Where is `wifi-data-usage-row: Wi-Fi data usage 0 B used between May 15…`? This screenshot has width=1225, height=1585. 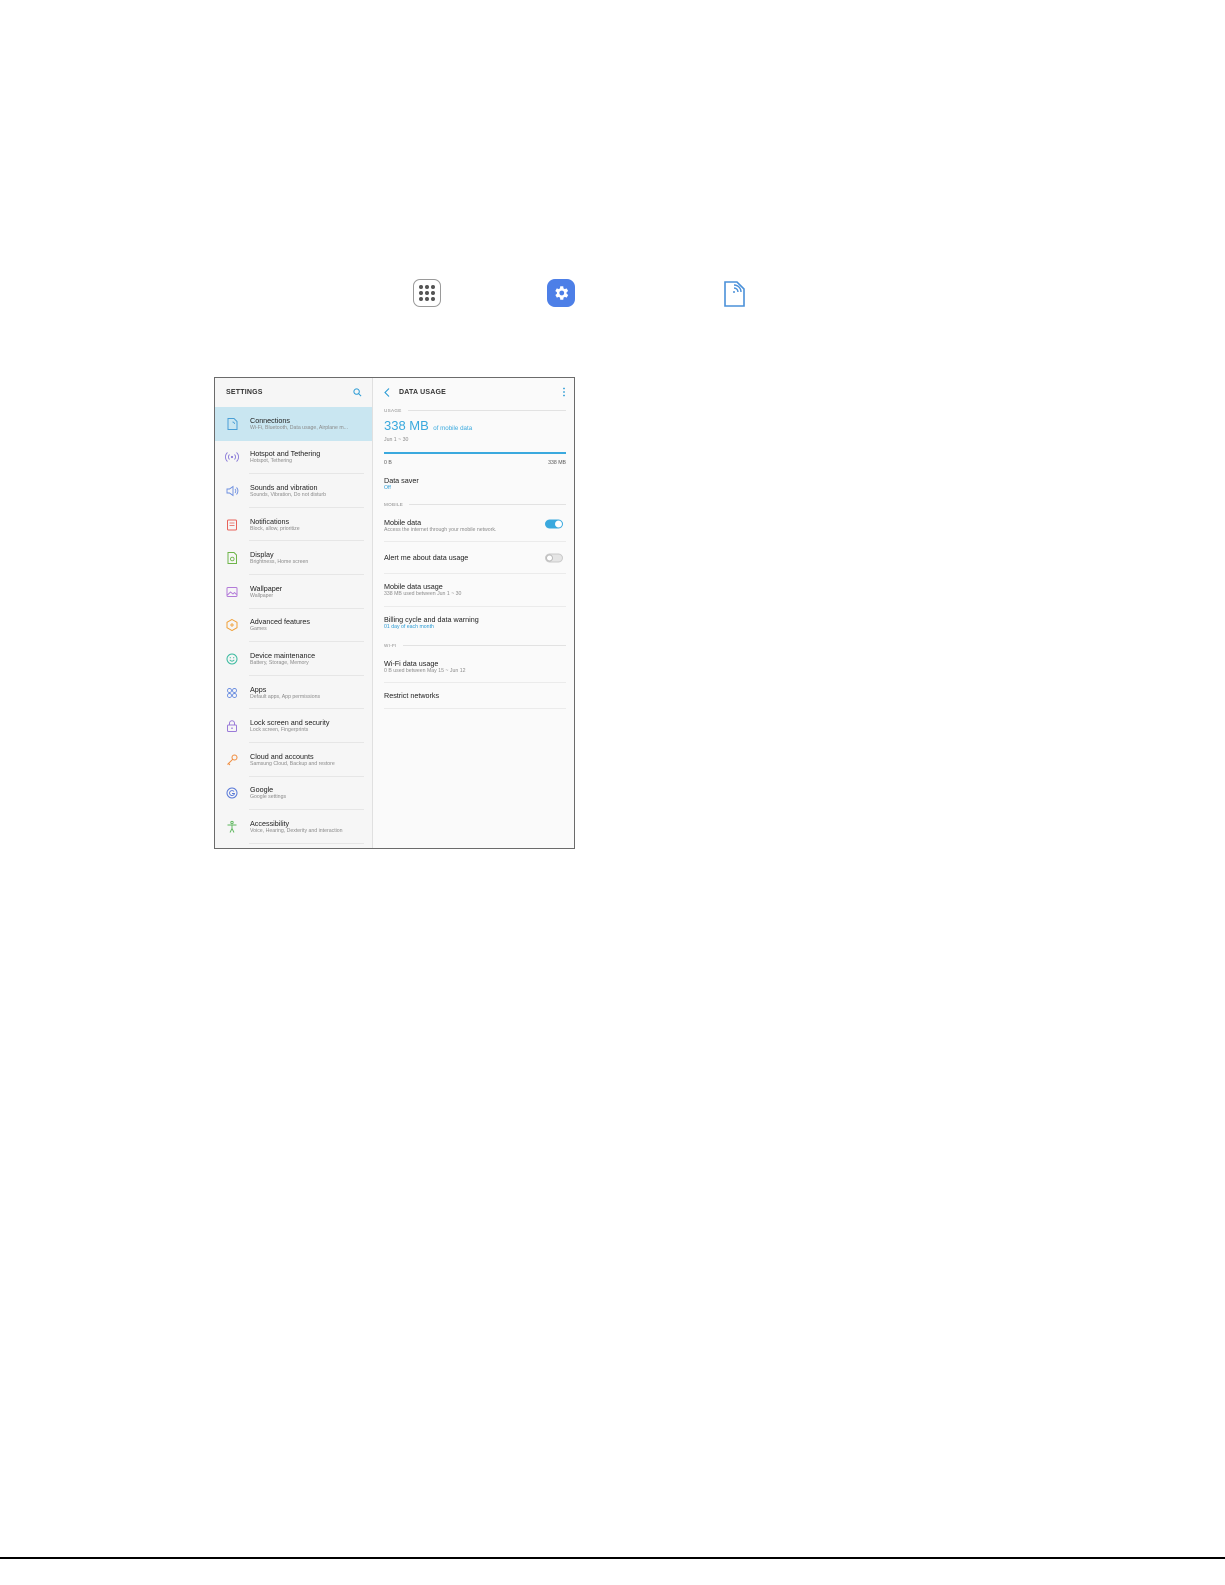 wifi-data-usage-row: Wi-Fi data usage 0 B used between May 15… is located at coordinates (475, 665).